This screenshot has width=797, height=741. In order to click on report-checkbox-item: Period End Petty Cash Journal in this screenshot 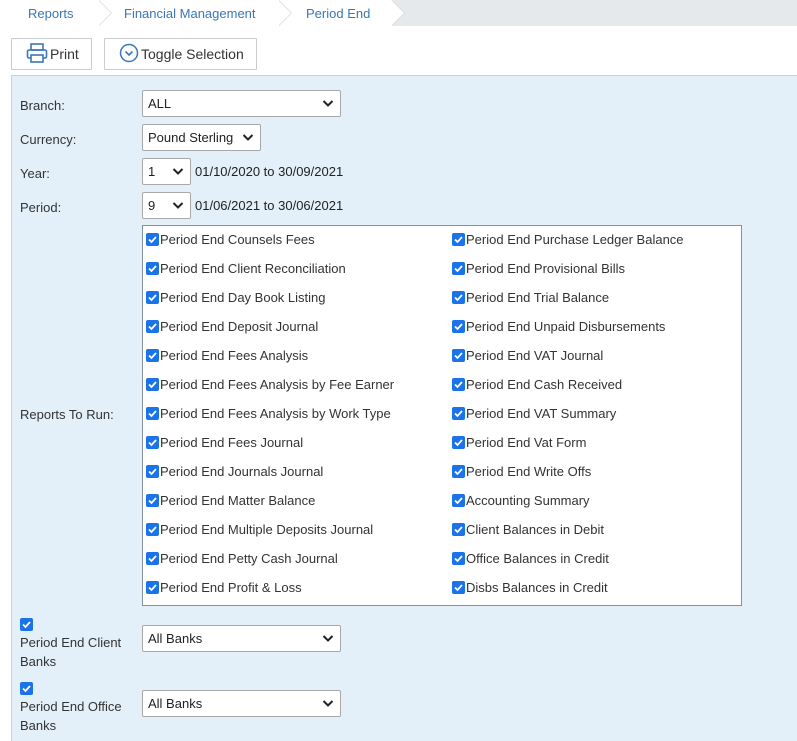, I will do `click(270, 565)`.